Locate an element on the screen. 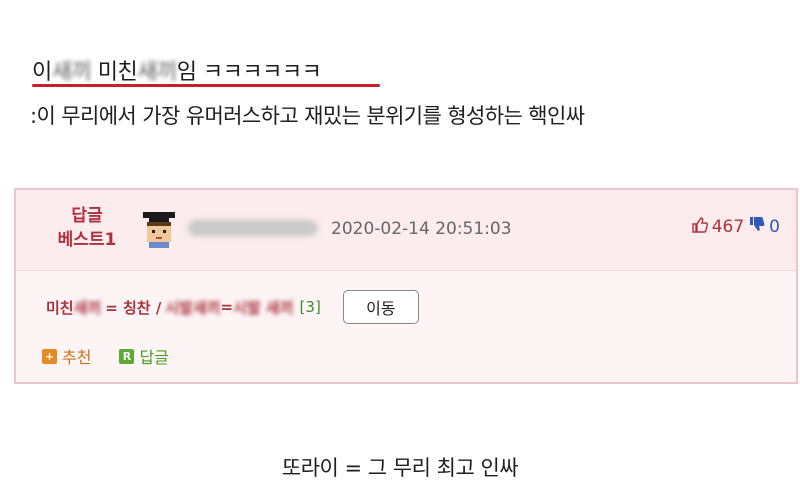 The image size is (800, 497). headline-prefix: 이 is located at coordinates (42, 72).